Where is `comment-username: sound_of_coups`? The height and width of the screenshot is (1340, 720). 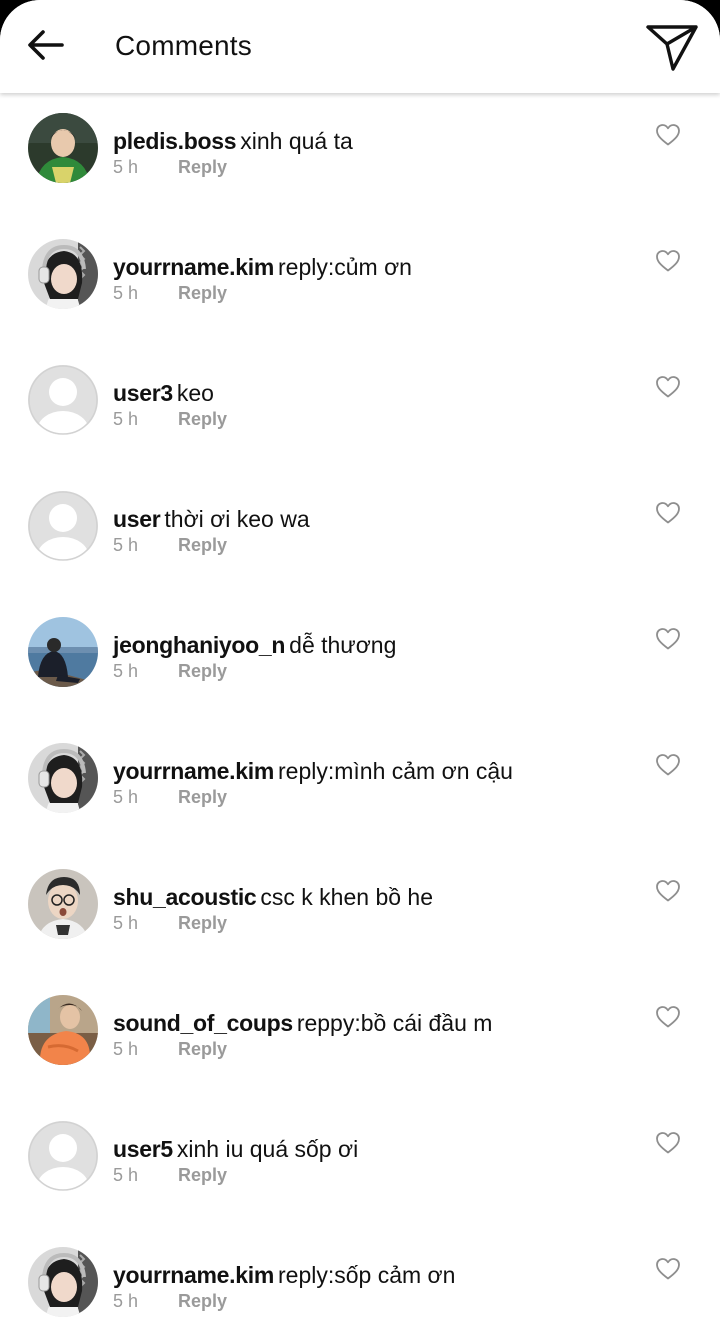
comment-username: sound_of_coups is located at coordinates (203, 1023).